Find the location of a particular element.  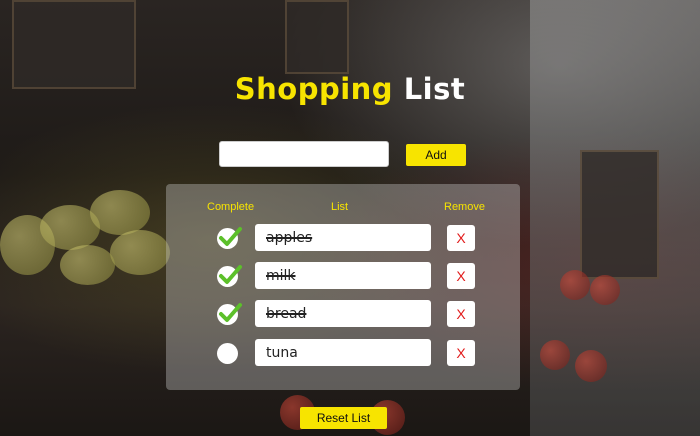

list-item: tuna X is located at coordinates (350, 352).